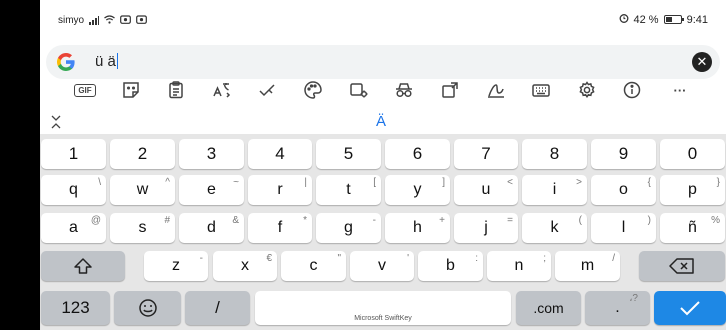 This screenshot has height=330, width=726. What do you see at coordinates (617, 308) in the screenshot?
I see `period-key: . ،?` at bounding box center [617, 308].